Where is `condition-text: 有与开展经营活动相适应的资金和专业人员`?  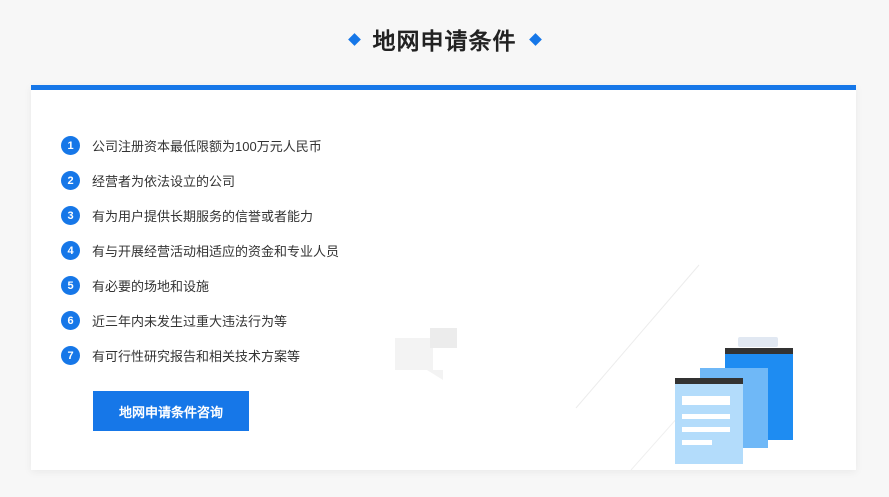
condition-text: 有与开展经营活动相适应的资金和专业人员 is located at coordinates (216, 251).